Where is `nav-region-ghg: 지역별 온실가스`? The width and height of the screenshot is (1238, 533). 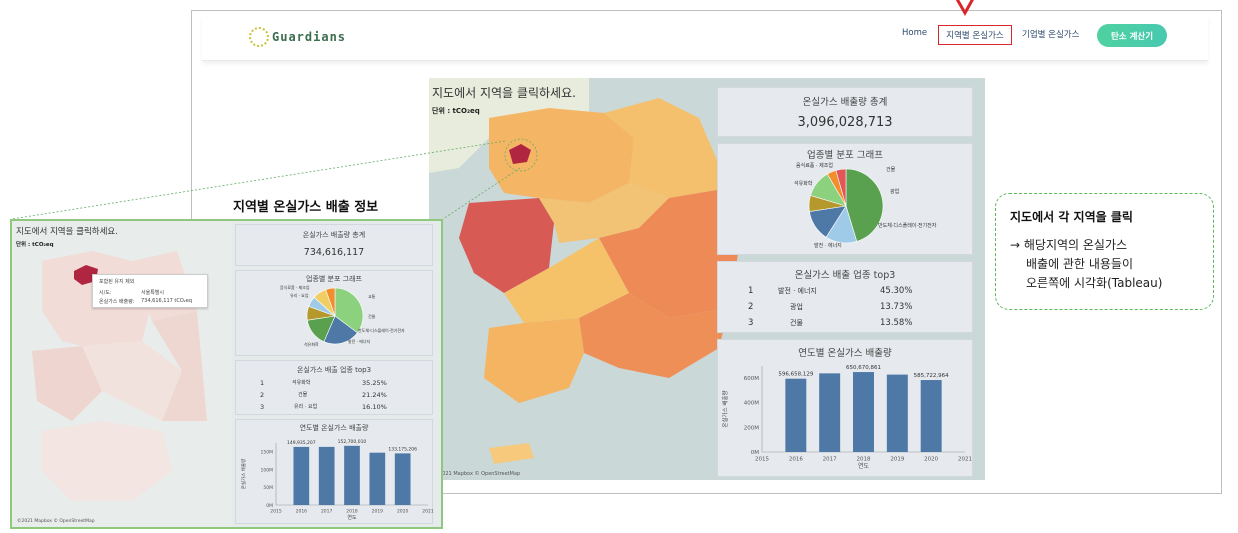
nav-region-ghg: 지역별 온실가스 is located at coordinates (975, 35).